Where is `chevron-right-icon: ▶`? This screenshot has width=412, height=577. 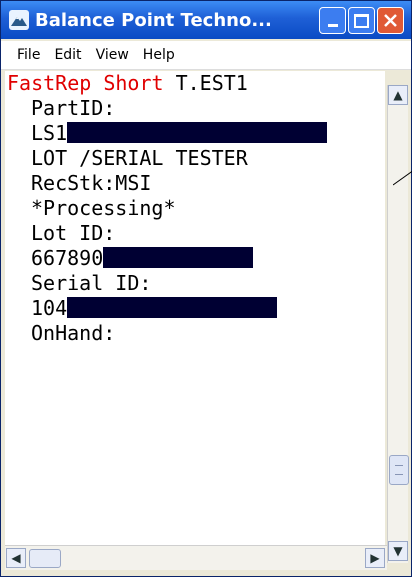 chevron-right-icon: ▶ is located at coordinates (375, 558).